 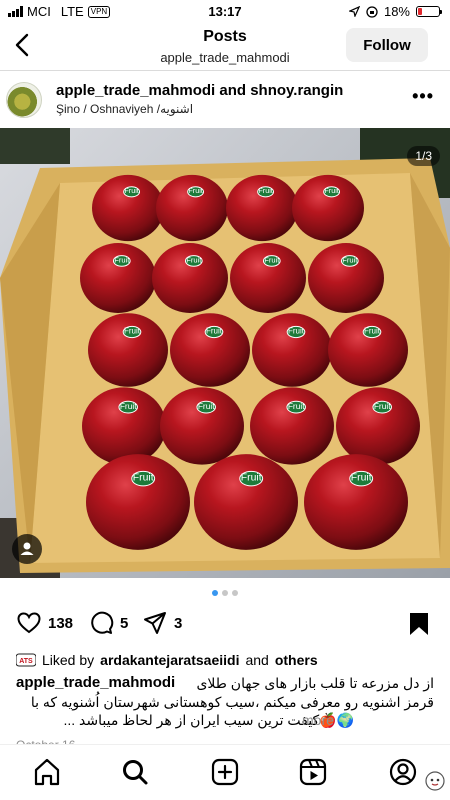 I want to click on header-divider, so click(x=225, y=70).